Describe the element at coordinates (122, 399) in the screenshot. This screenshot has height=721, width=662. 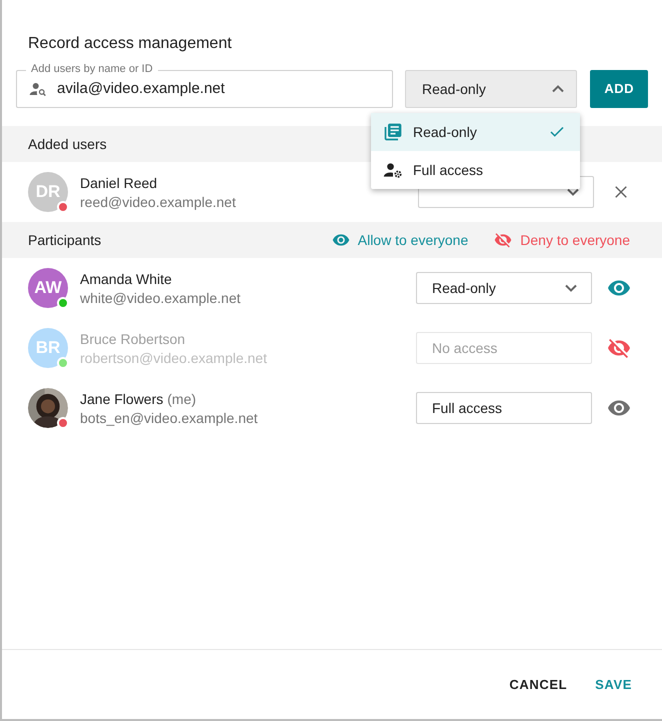
I see `user-name: Jane Flowers` at that location.